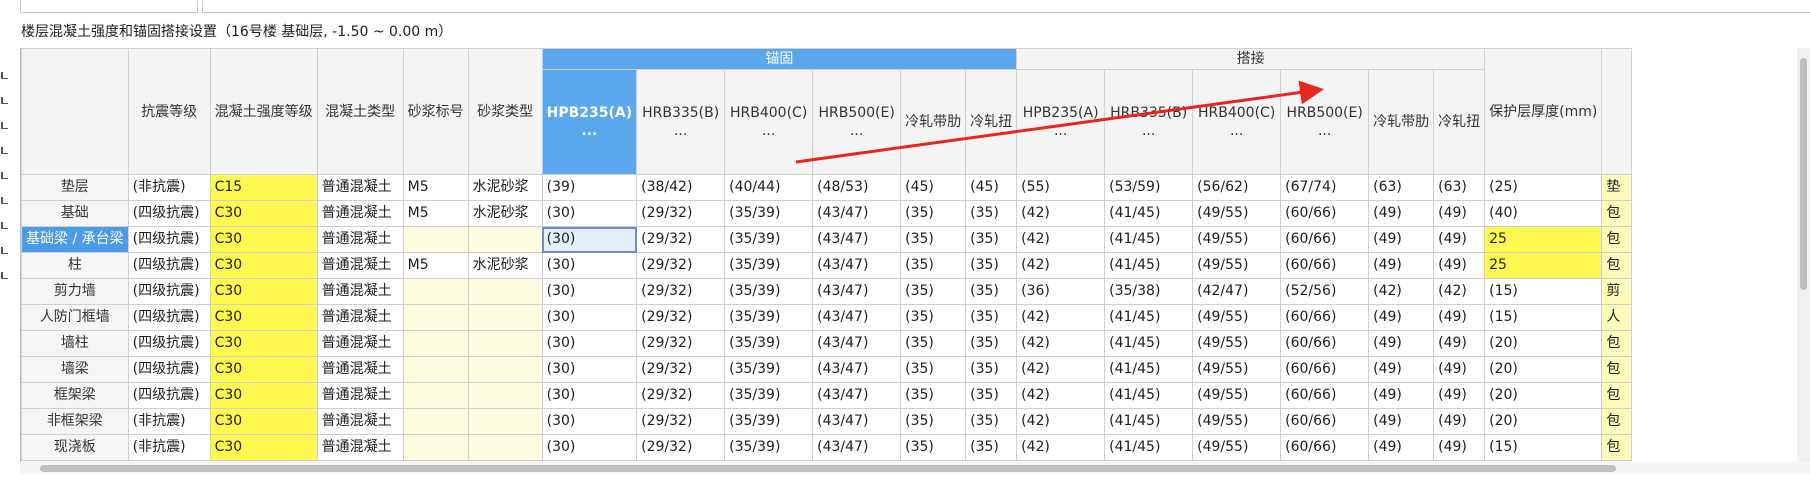 The image size is (1810, 487). I want to click on cell-cover: 25, so click(1543, 239).